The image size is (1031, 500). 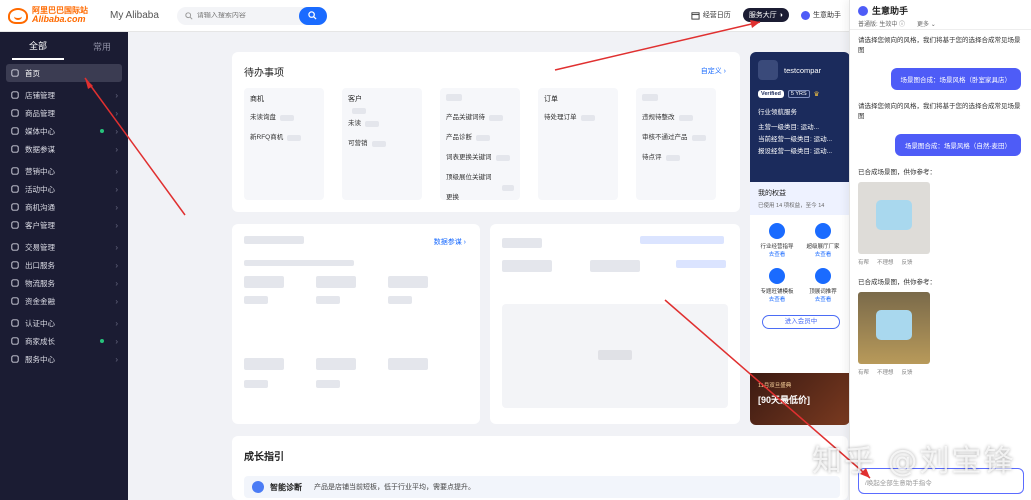 I want to click on sidebar-item-label: 交易管理, so click(x=40, y=247).